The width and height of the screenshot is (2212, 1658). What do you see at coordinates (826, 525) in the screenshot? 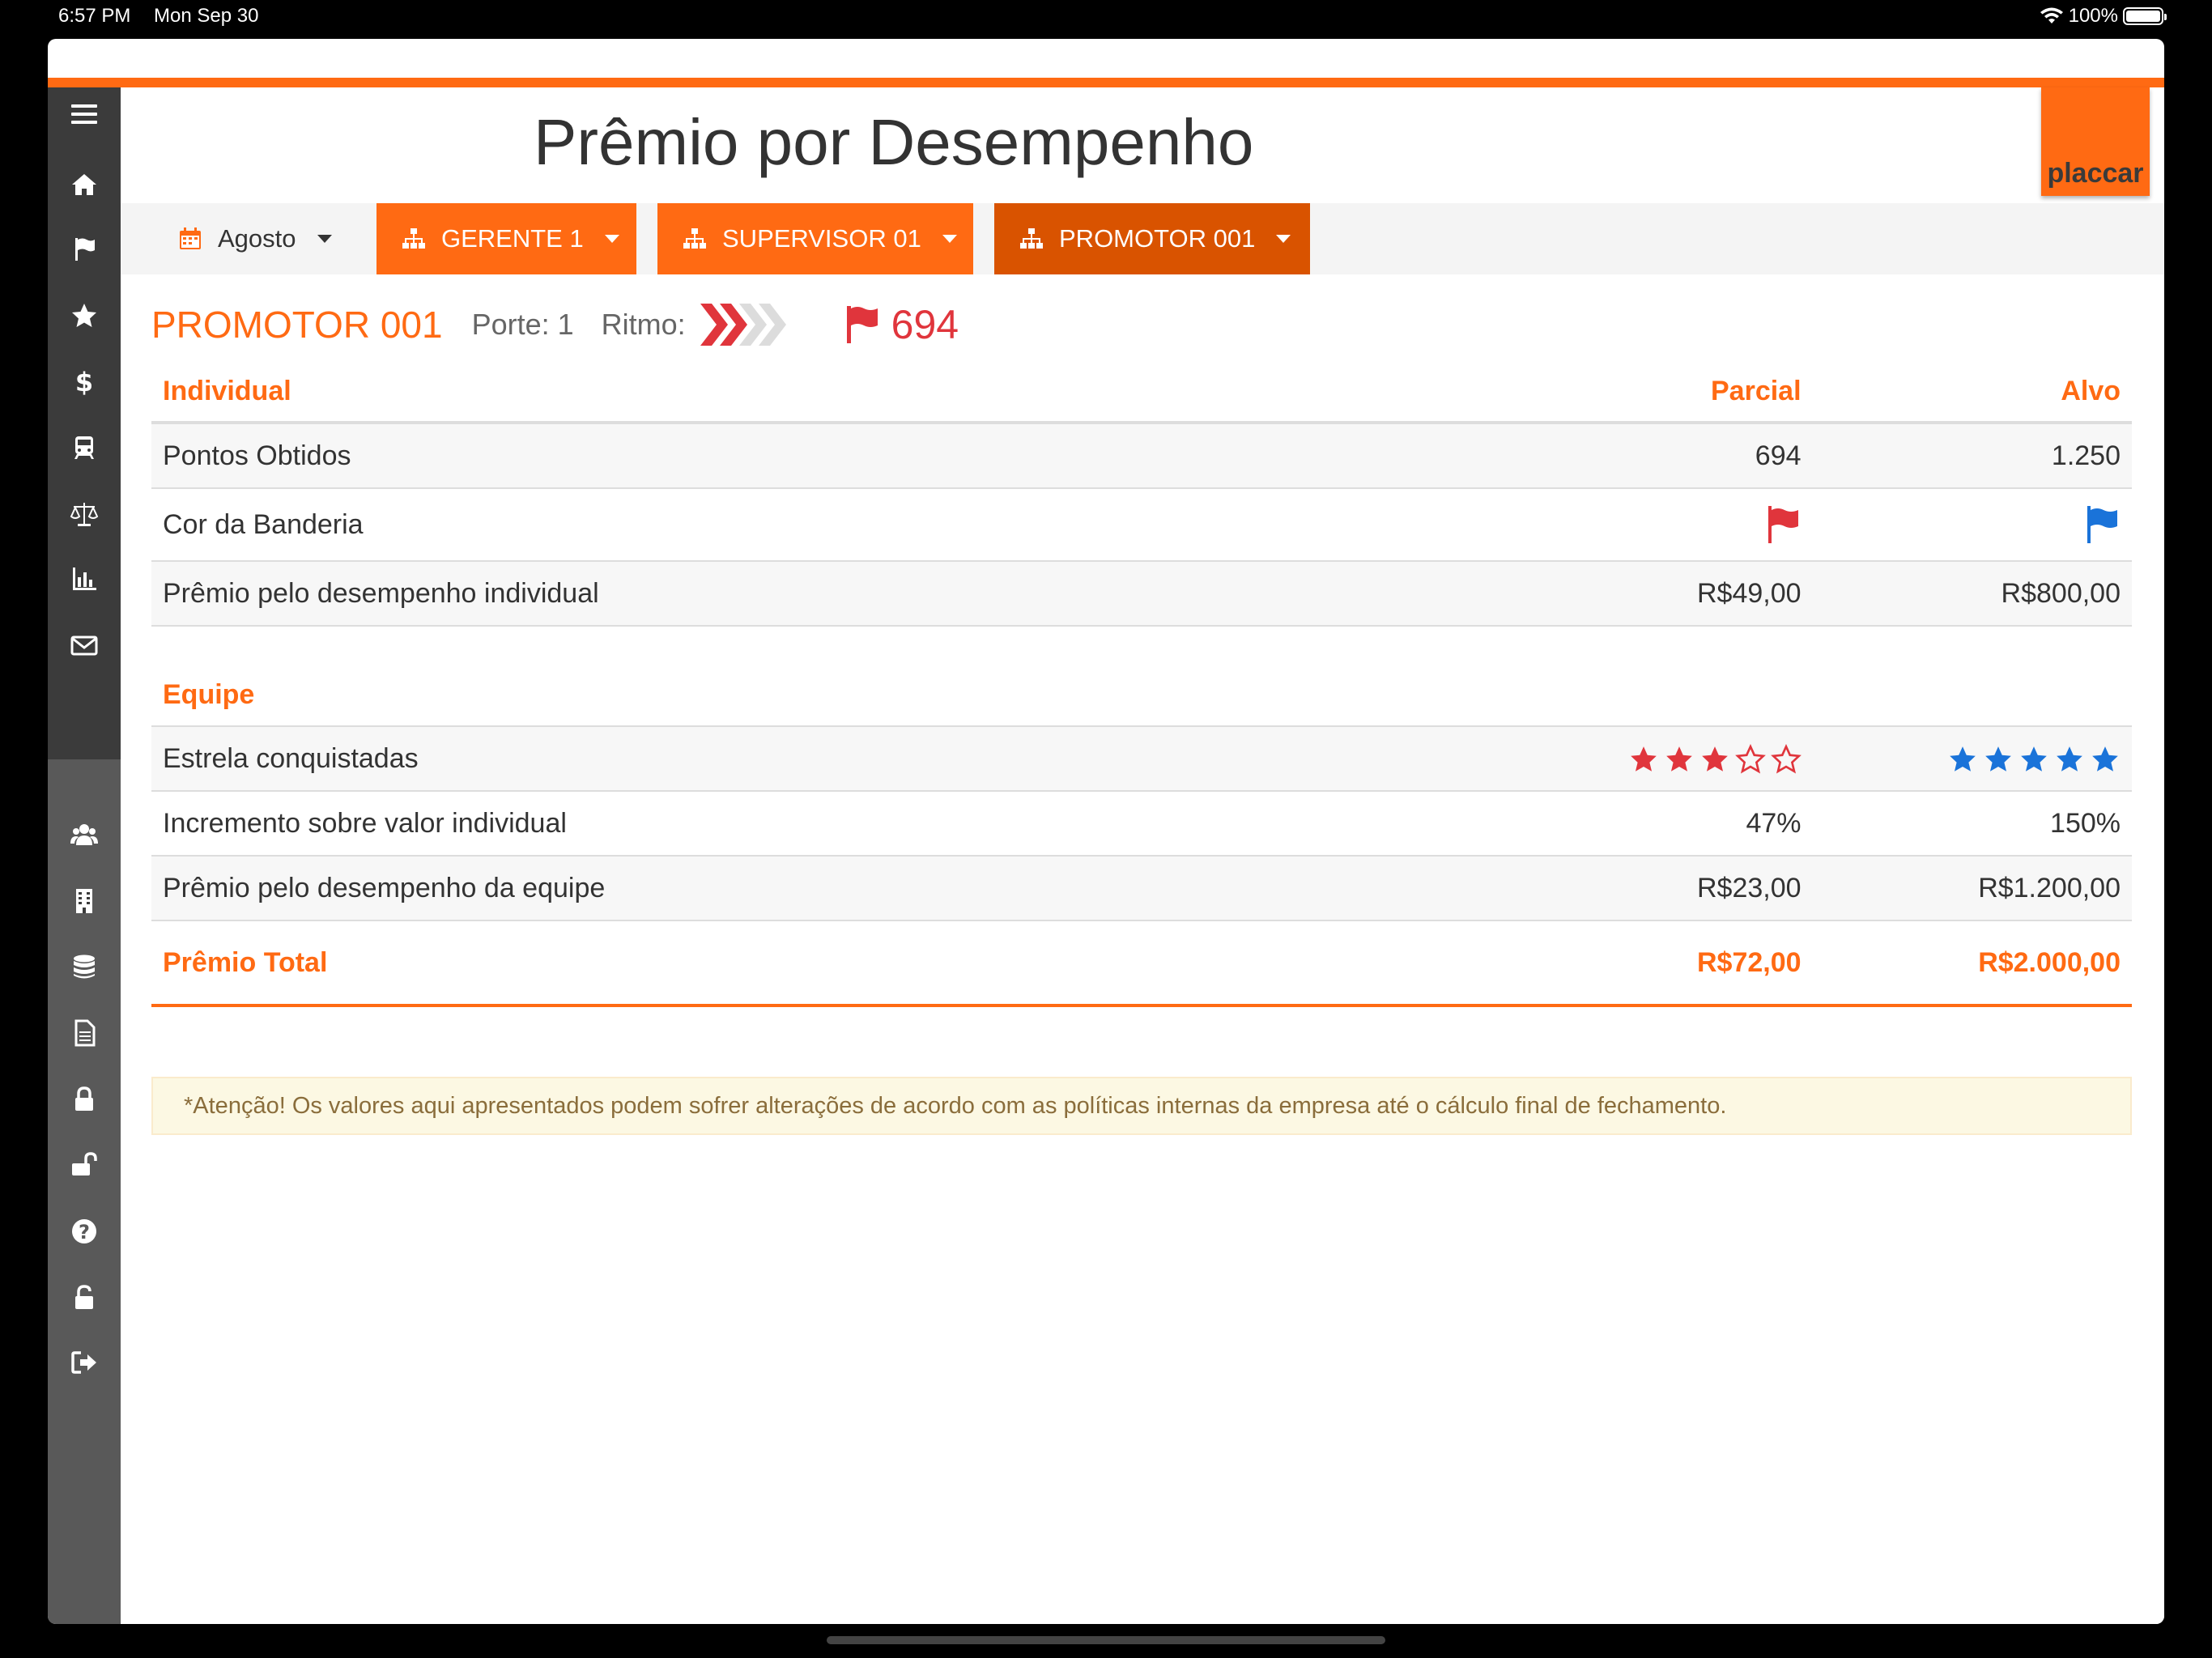
I see `row-label: Cor da Banderia` at bounding box center [826, 525].